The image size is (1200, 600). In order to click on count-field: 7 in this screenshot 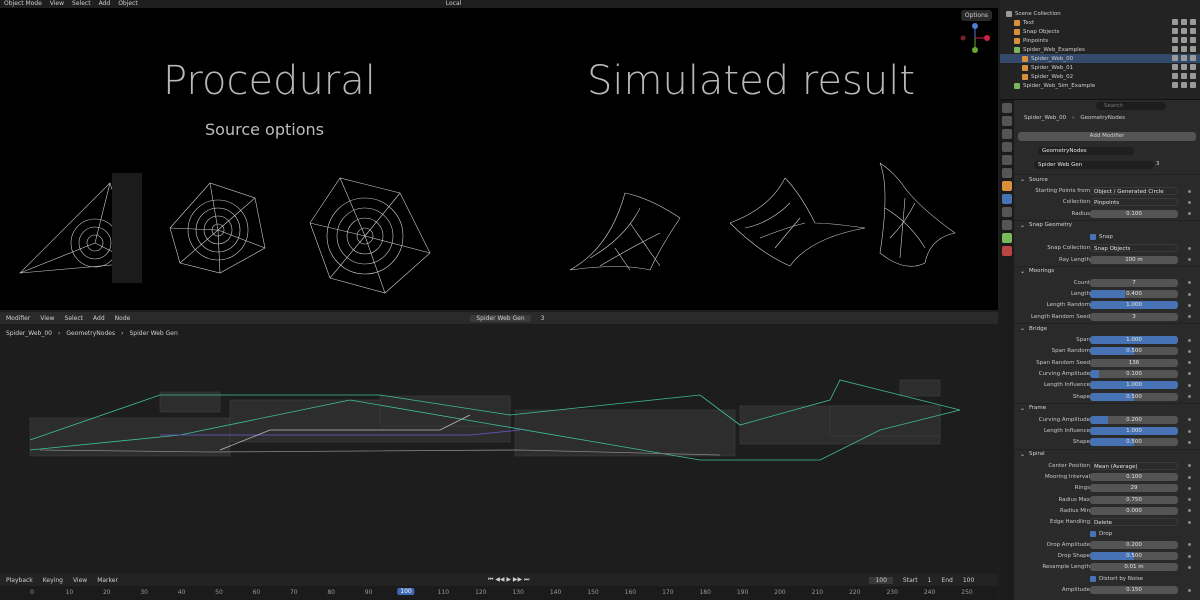, I will do `click(1134, 282)`.